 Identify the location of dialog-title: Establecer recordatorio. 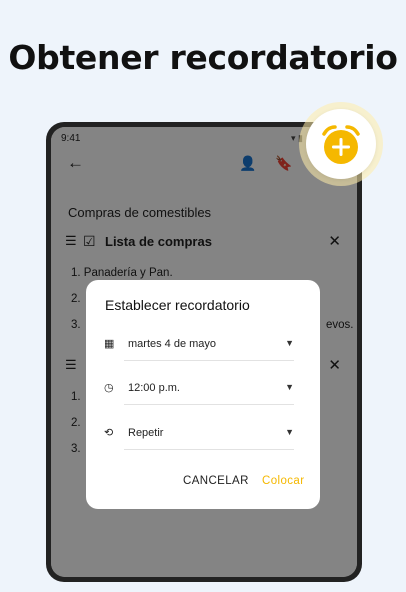
(177, 305).